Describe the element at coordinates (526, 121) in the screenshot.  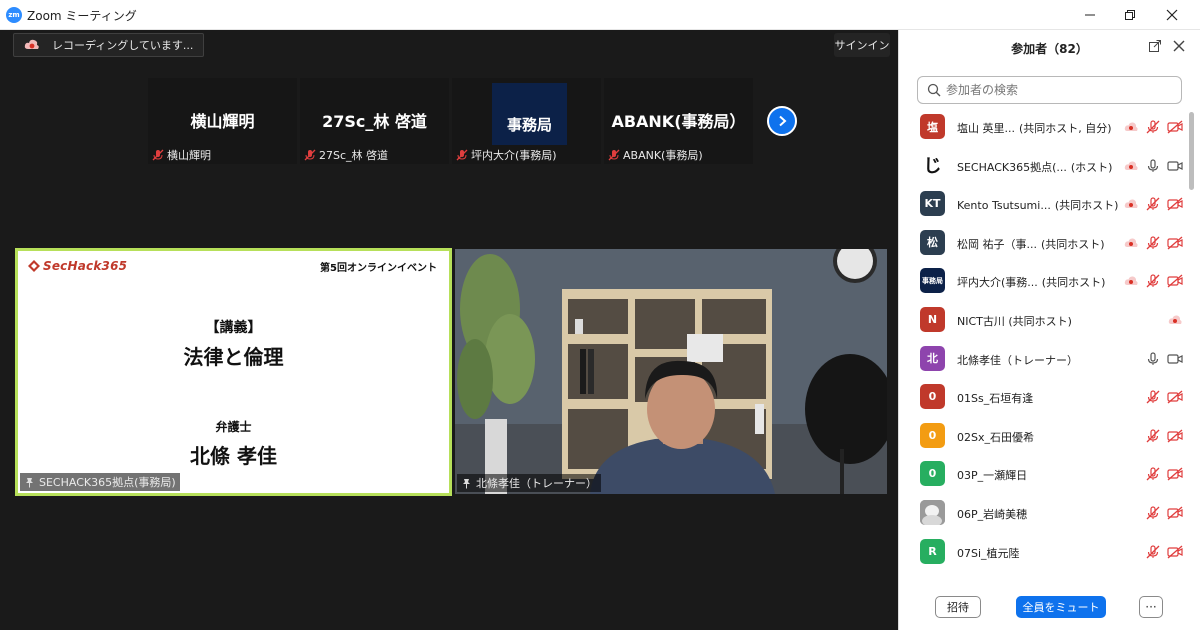
I see `participant-thumbnail: 事務局 坪内大介(事務局)` at that location.